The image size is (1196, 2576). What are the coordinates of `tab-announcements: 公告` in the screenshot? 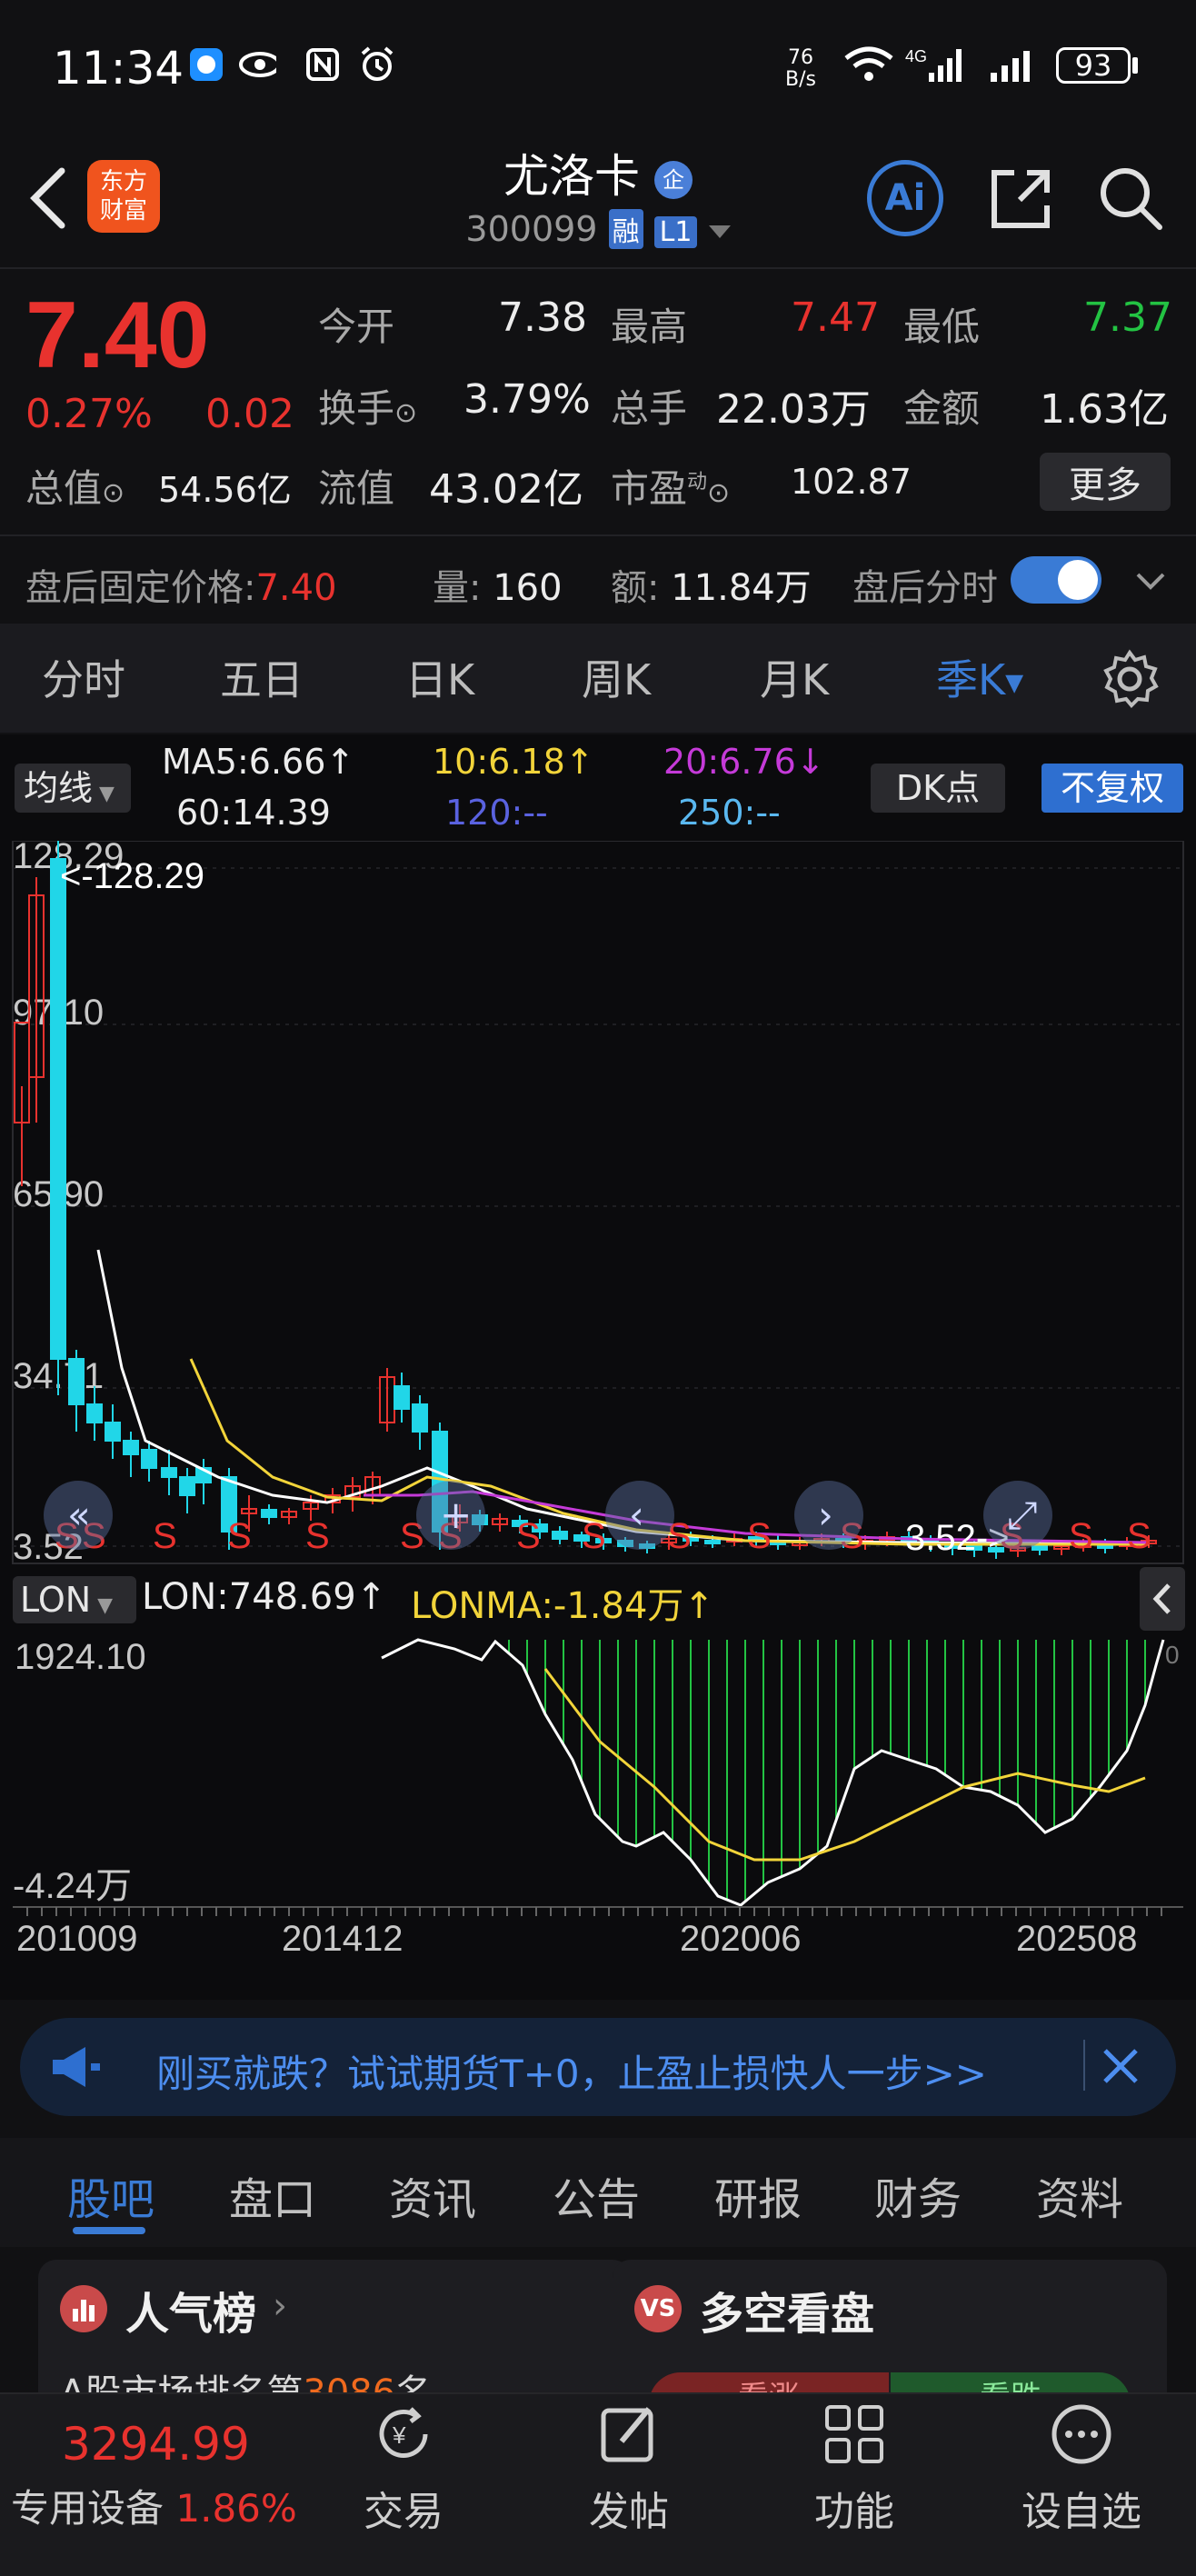 It's located at (596, 2195).